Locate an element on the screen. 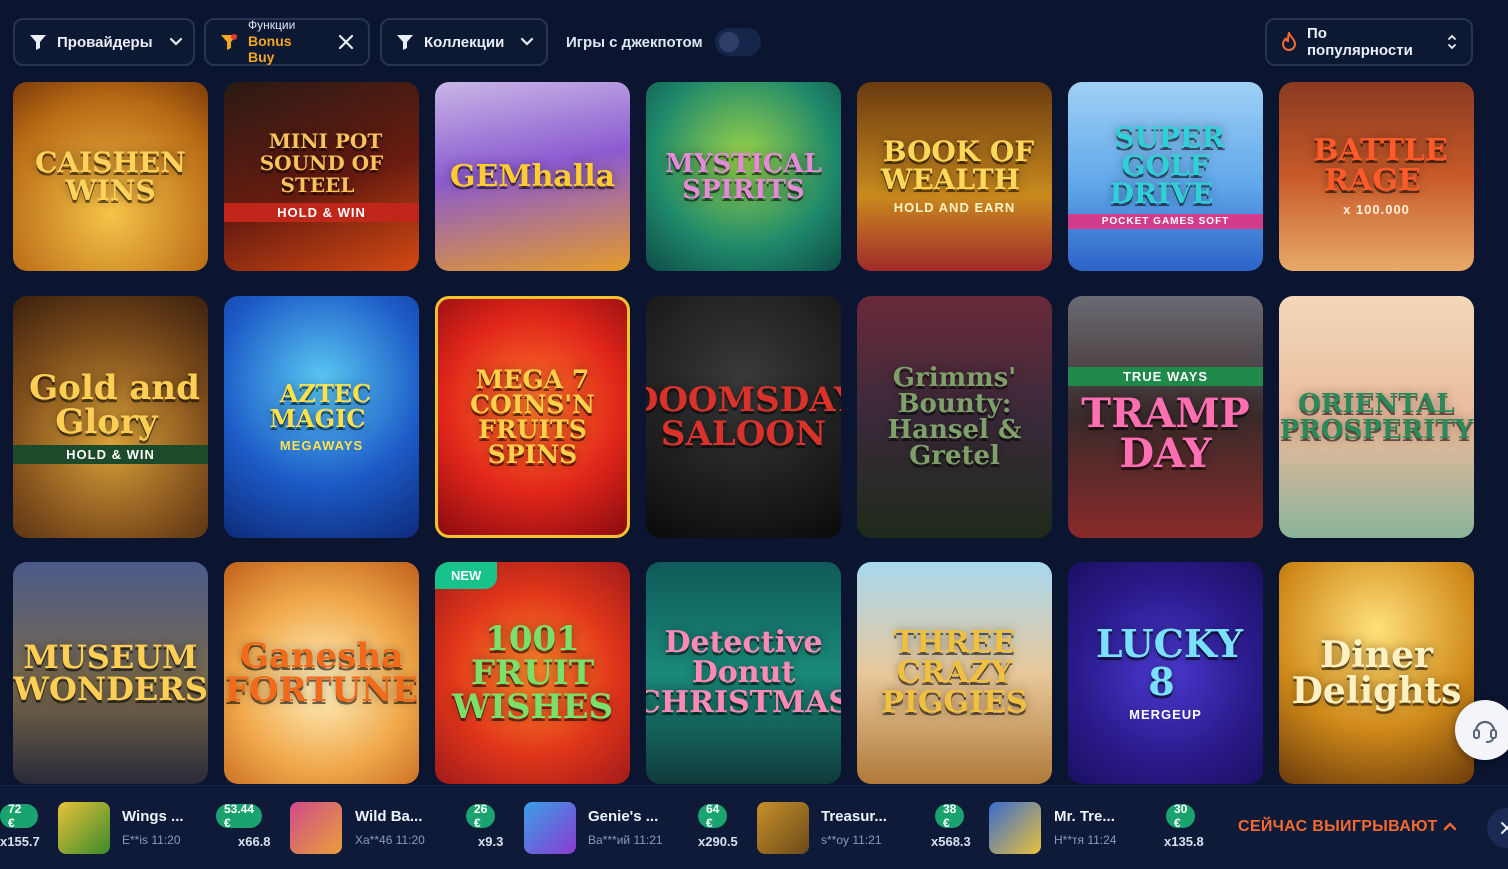 This screenshot has width=1508, height=869. win-amount-badge: 64 € is located at coordinates (713, 816).